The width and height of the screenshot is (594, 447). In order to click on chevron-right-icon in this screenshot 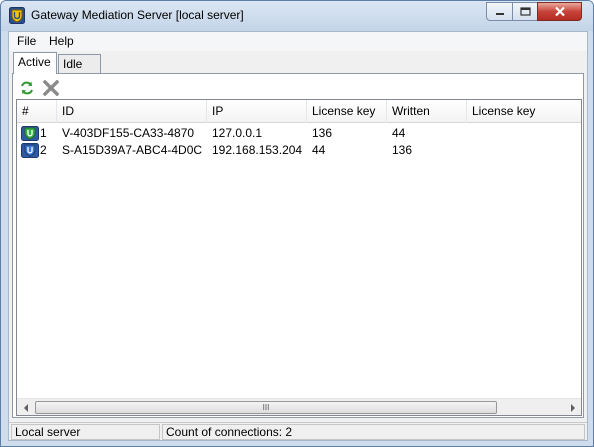, I will do `click(572, 407)`.